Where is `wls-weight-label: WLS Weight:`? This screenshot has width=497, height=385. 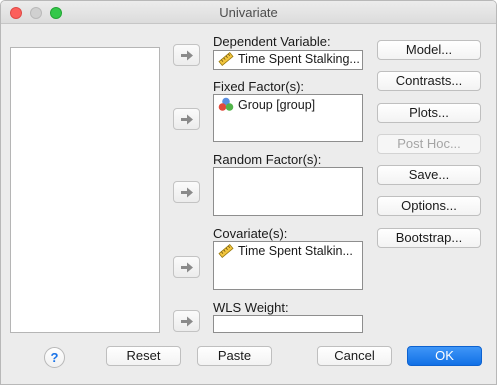
wls-weight-label: WLS Weight: is located at coordinates (251, 307).